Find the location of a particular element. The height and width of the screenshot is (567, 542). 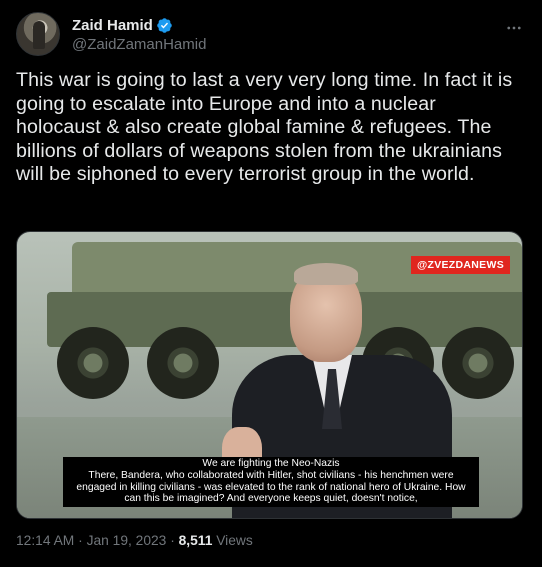

views-count: 8,511 is located at coordinates (196, 540).